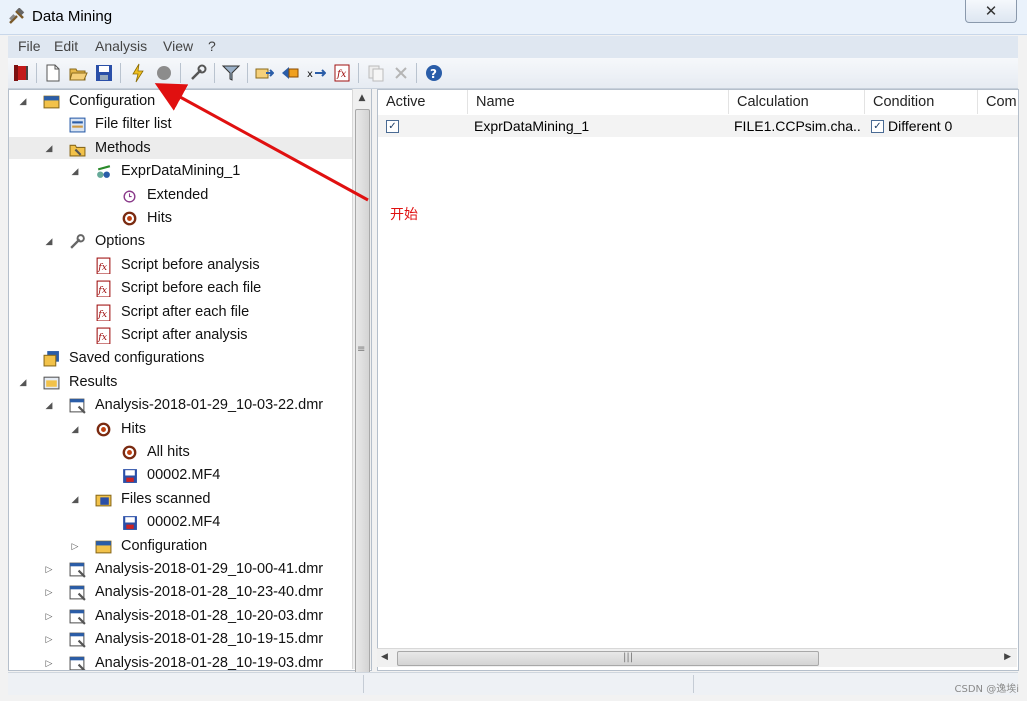 The image size is (1027, 701). What do you see at coordinates (181, 499) in the screenshot?
I see `tree-item: ◢ Files scanned` at bounding box center [181, 499].